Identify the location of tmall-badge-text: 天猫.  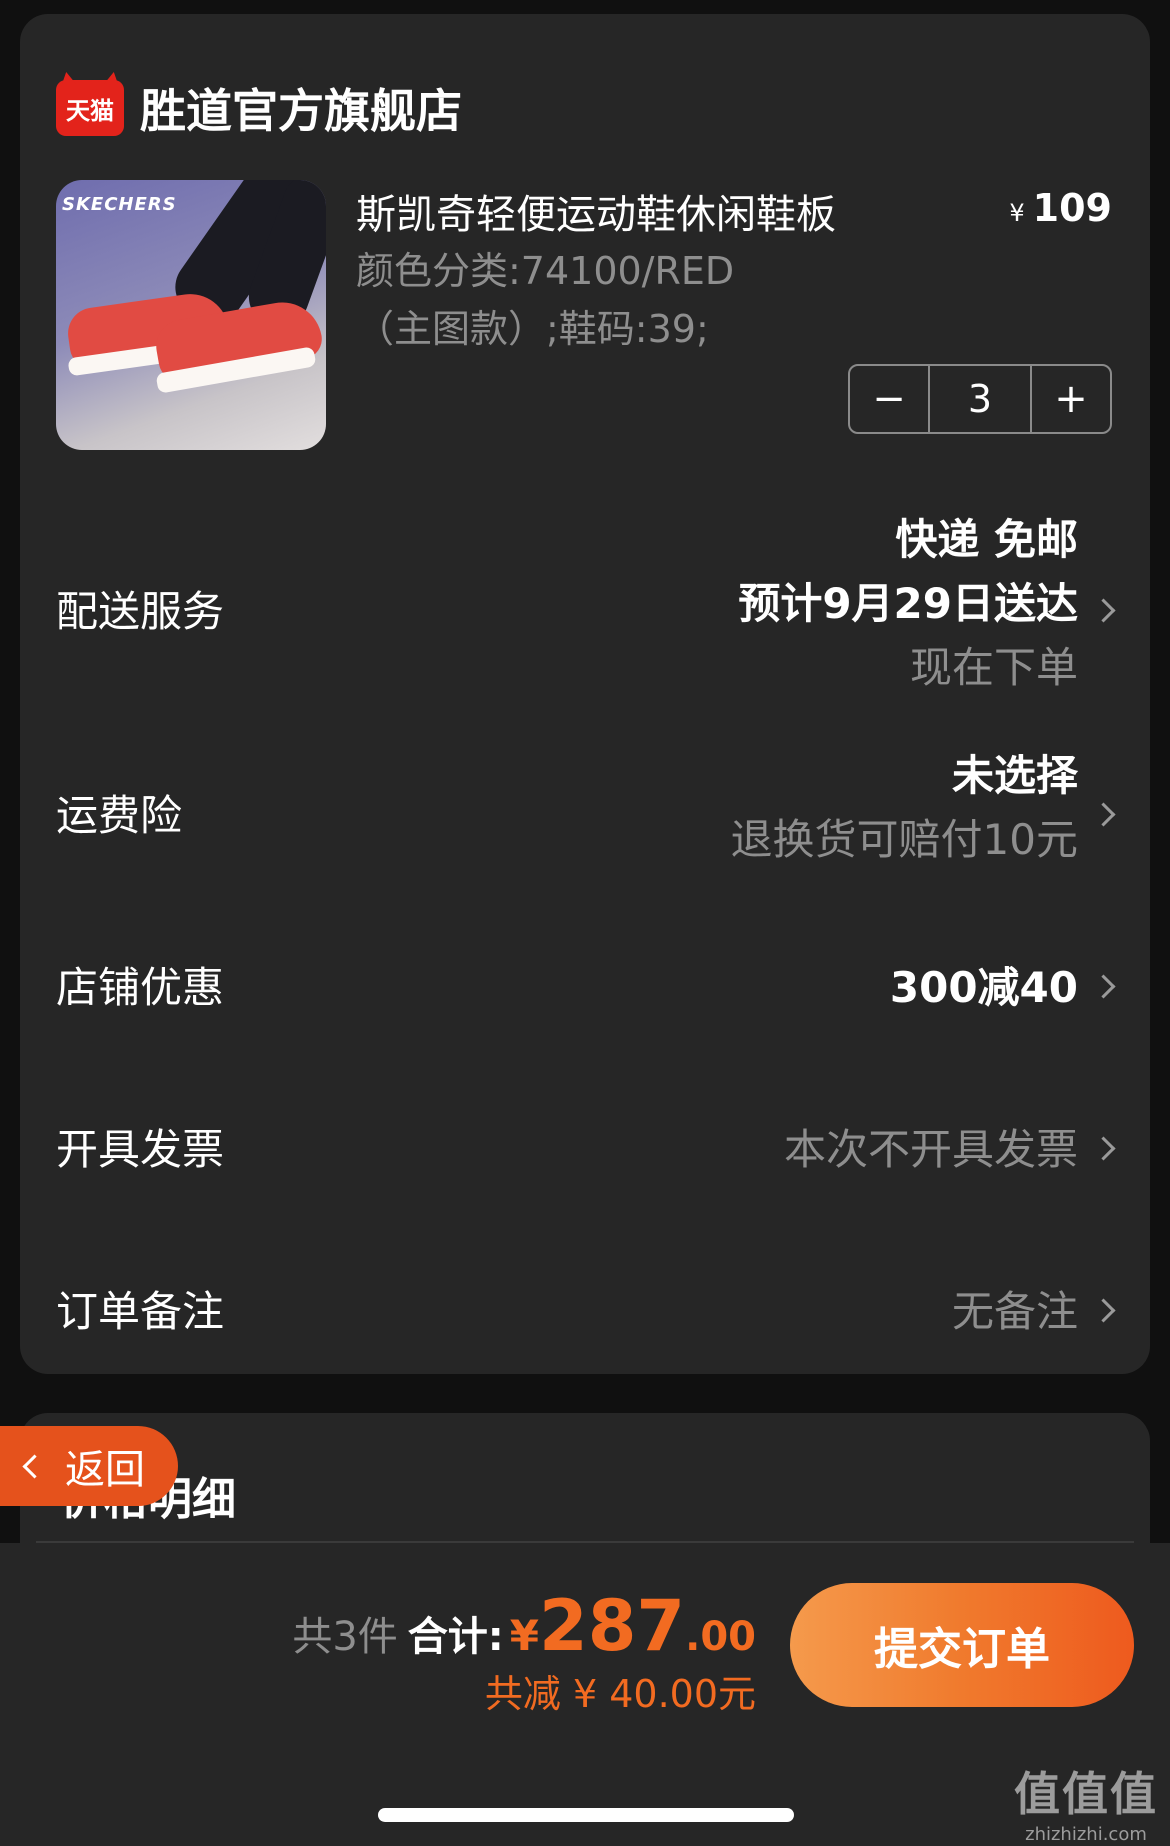
(90, 110).